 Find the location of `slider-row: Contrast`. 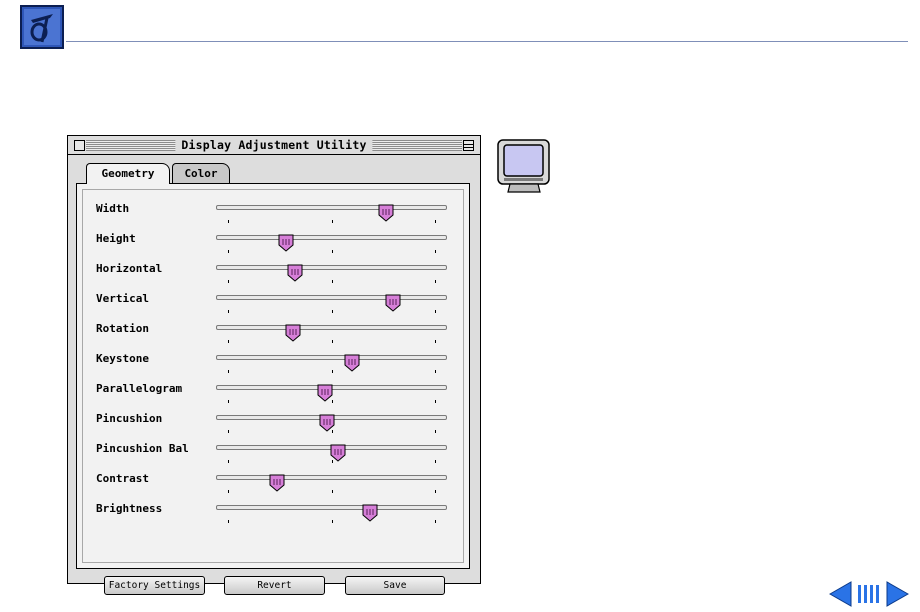

slider-row: Contrast is located at coordinates (273, 485).